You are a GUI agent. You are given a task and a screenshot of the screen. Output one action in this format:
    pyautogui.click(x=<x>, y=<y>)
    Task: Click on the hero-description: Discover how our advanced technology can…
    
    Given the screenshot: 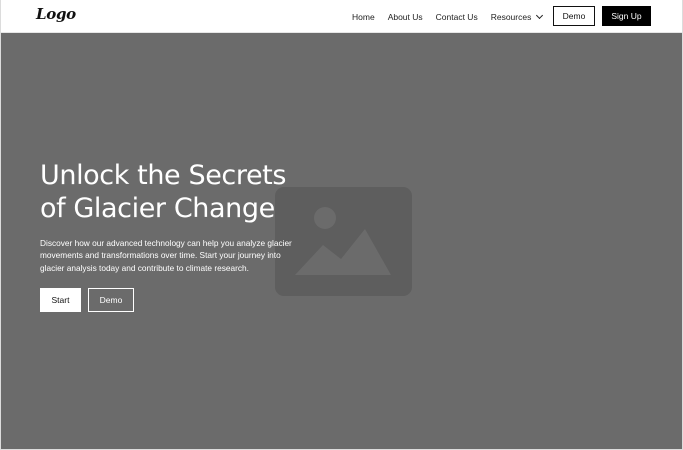 What is the action you would take?
    pyautogui.click(x=166, y=255)
    